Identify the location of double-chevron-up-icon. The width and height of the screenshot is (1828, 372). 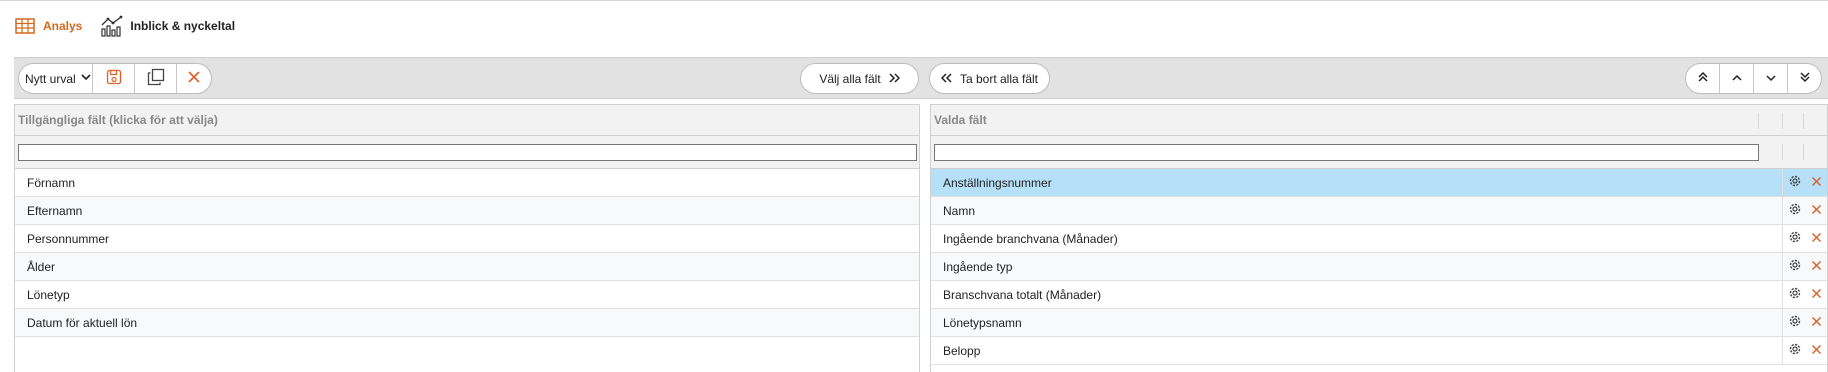
(1703, 78).